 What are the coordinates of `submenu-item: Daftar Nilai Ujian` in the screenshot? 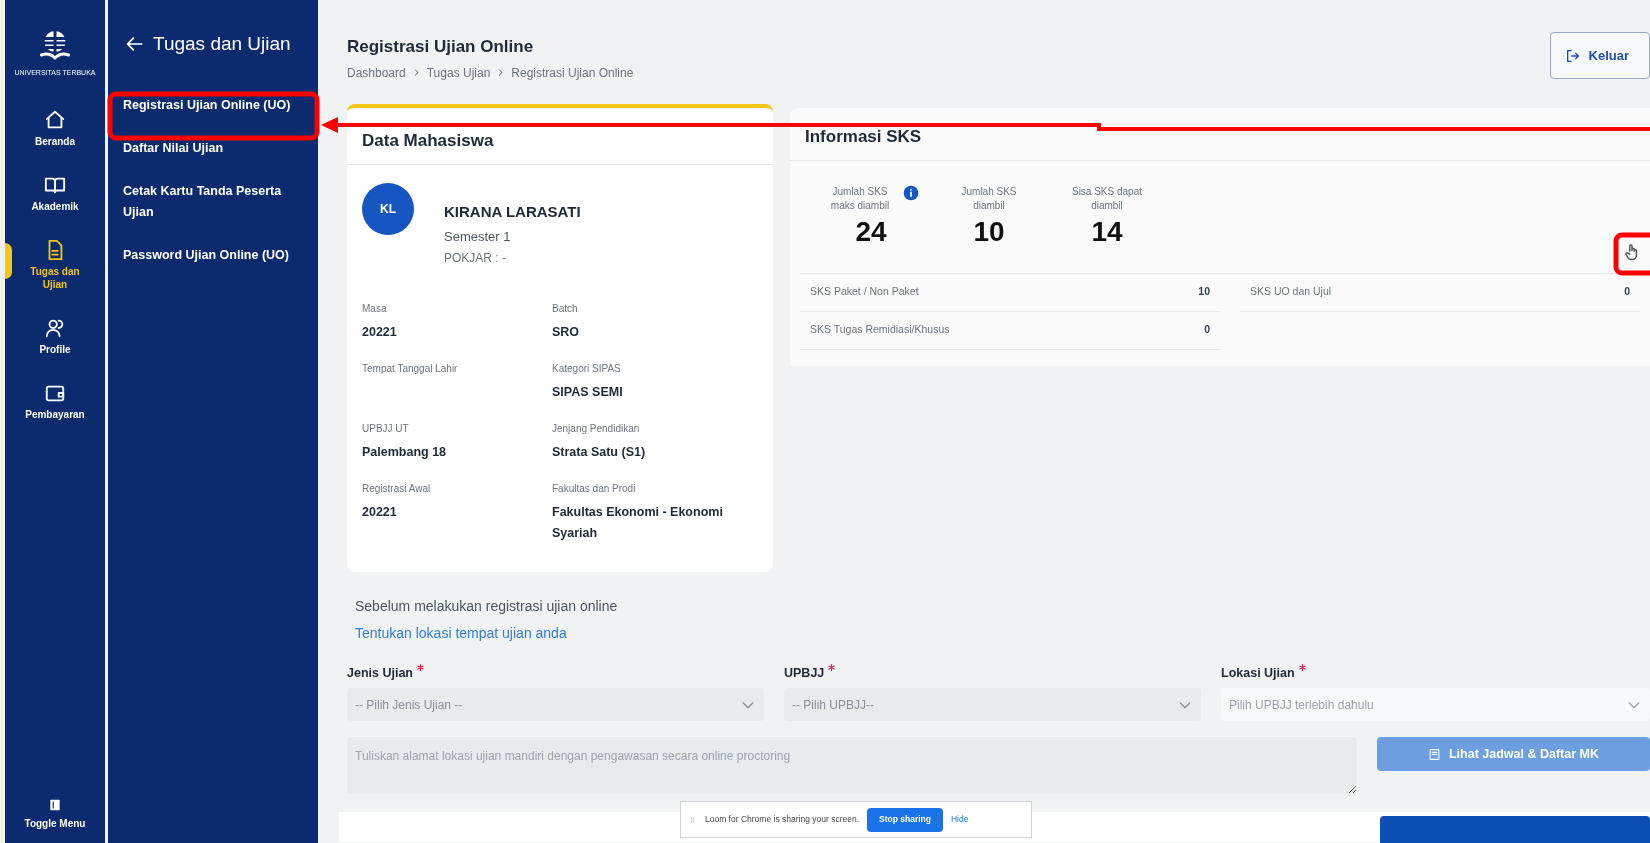 It's located at (173, 148).